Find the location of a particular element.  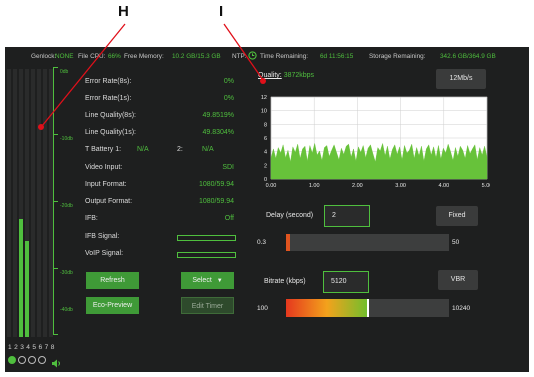

bitrate-mode-button: VBR is located at coordinates (458, 280).